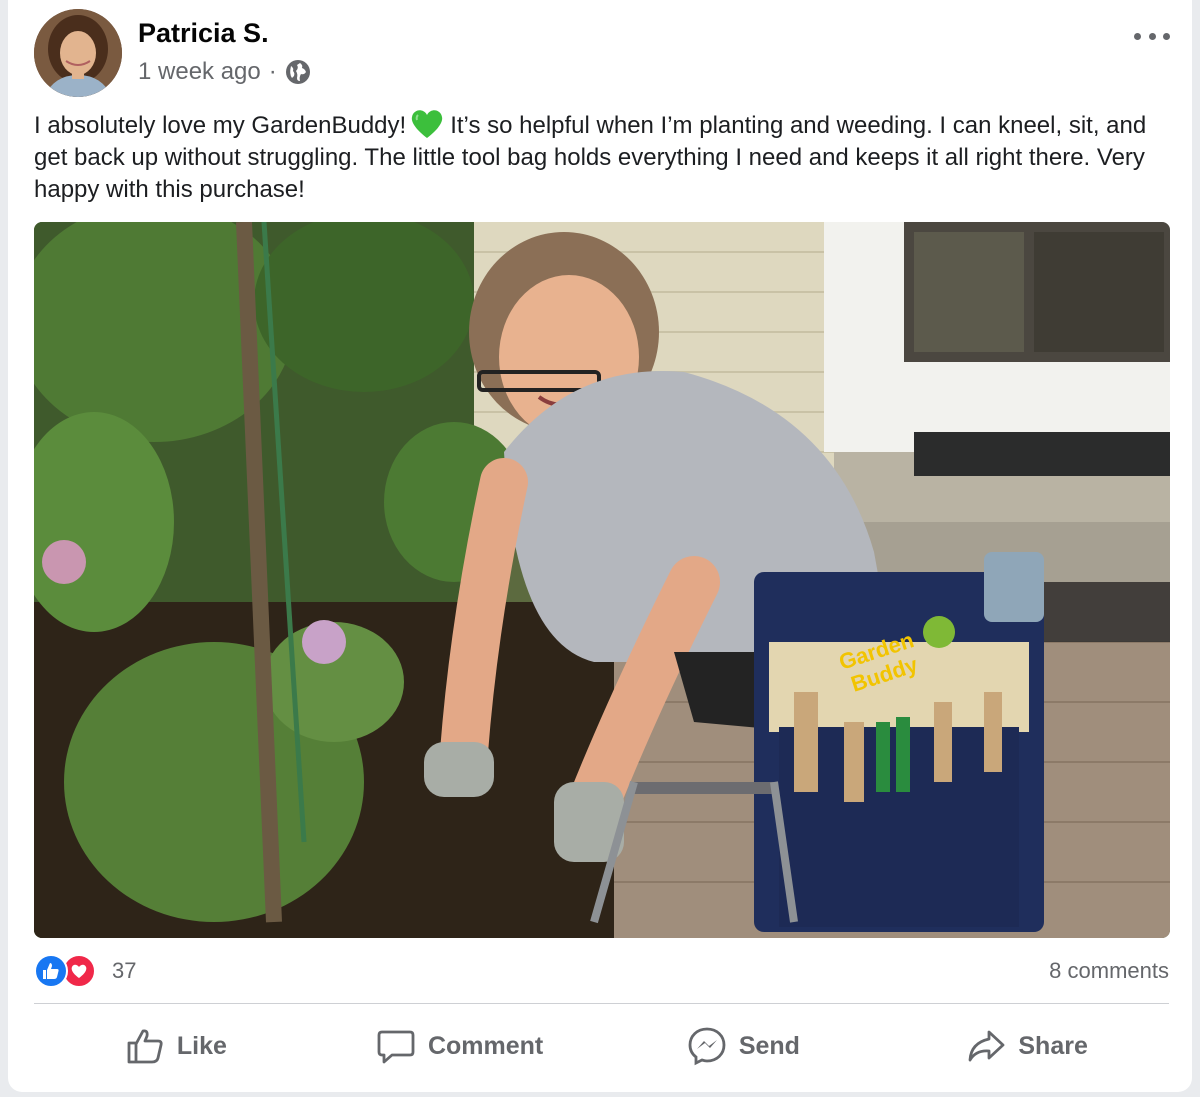  I want to click on share-label: Share, so click(1053, 1045).